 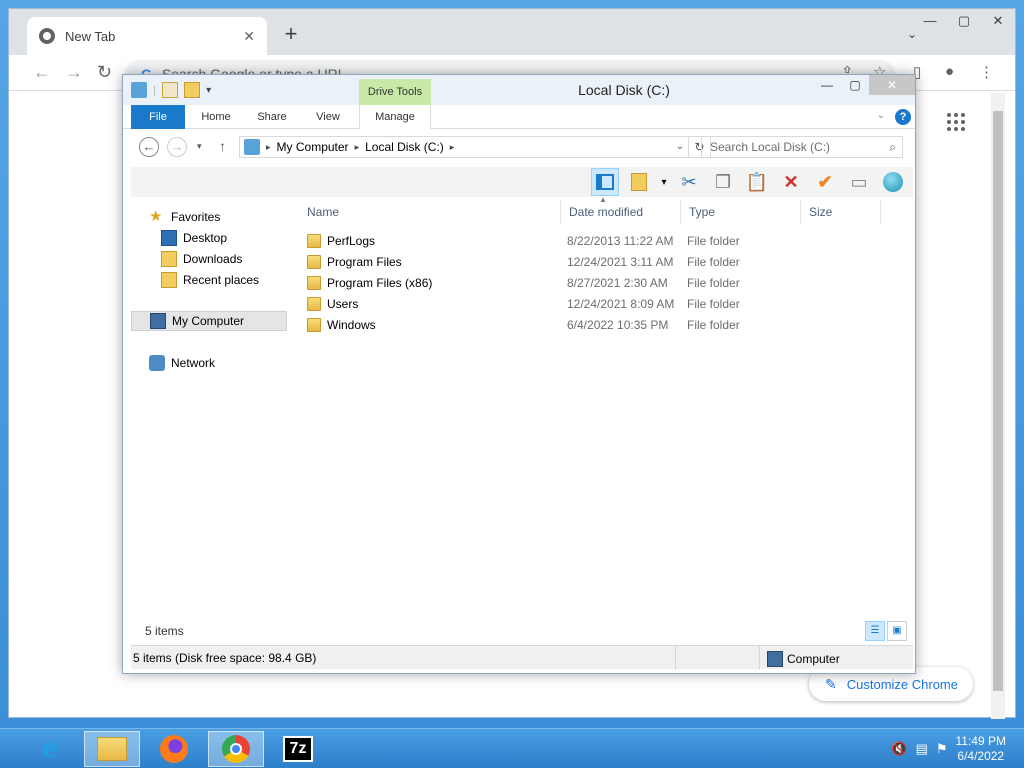 What do you see at coordinates (892, 85) in the screenshot?
I see `explorer-close-button: ✕` at bounding box center [892, 85].